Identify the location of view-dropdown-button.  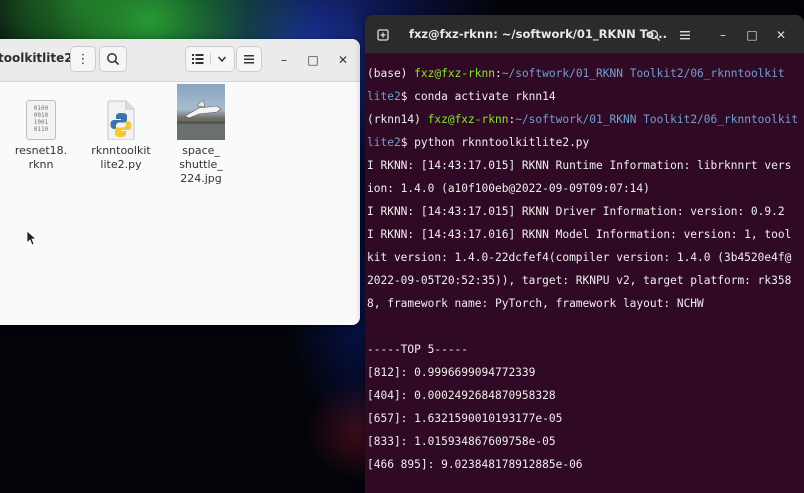
(223, 59).